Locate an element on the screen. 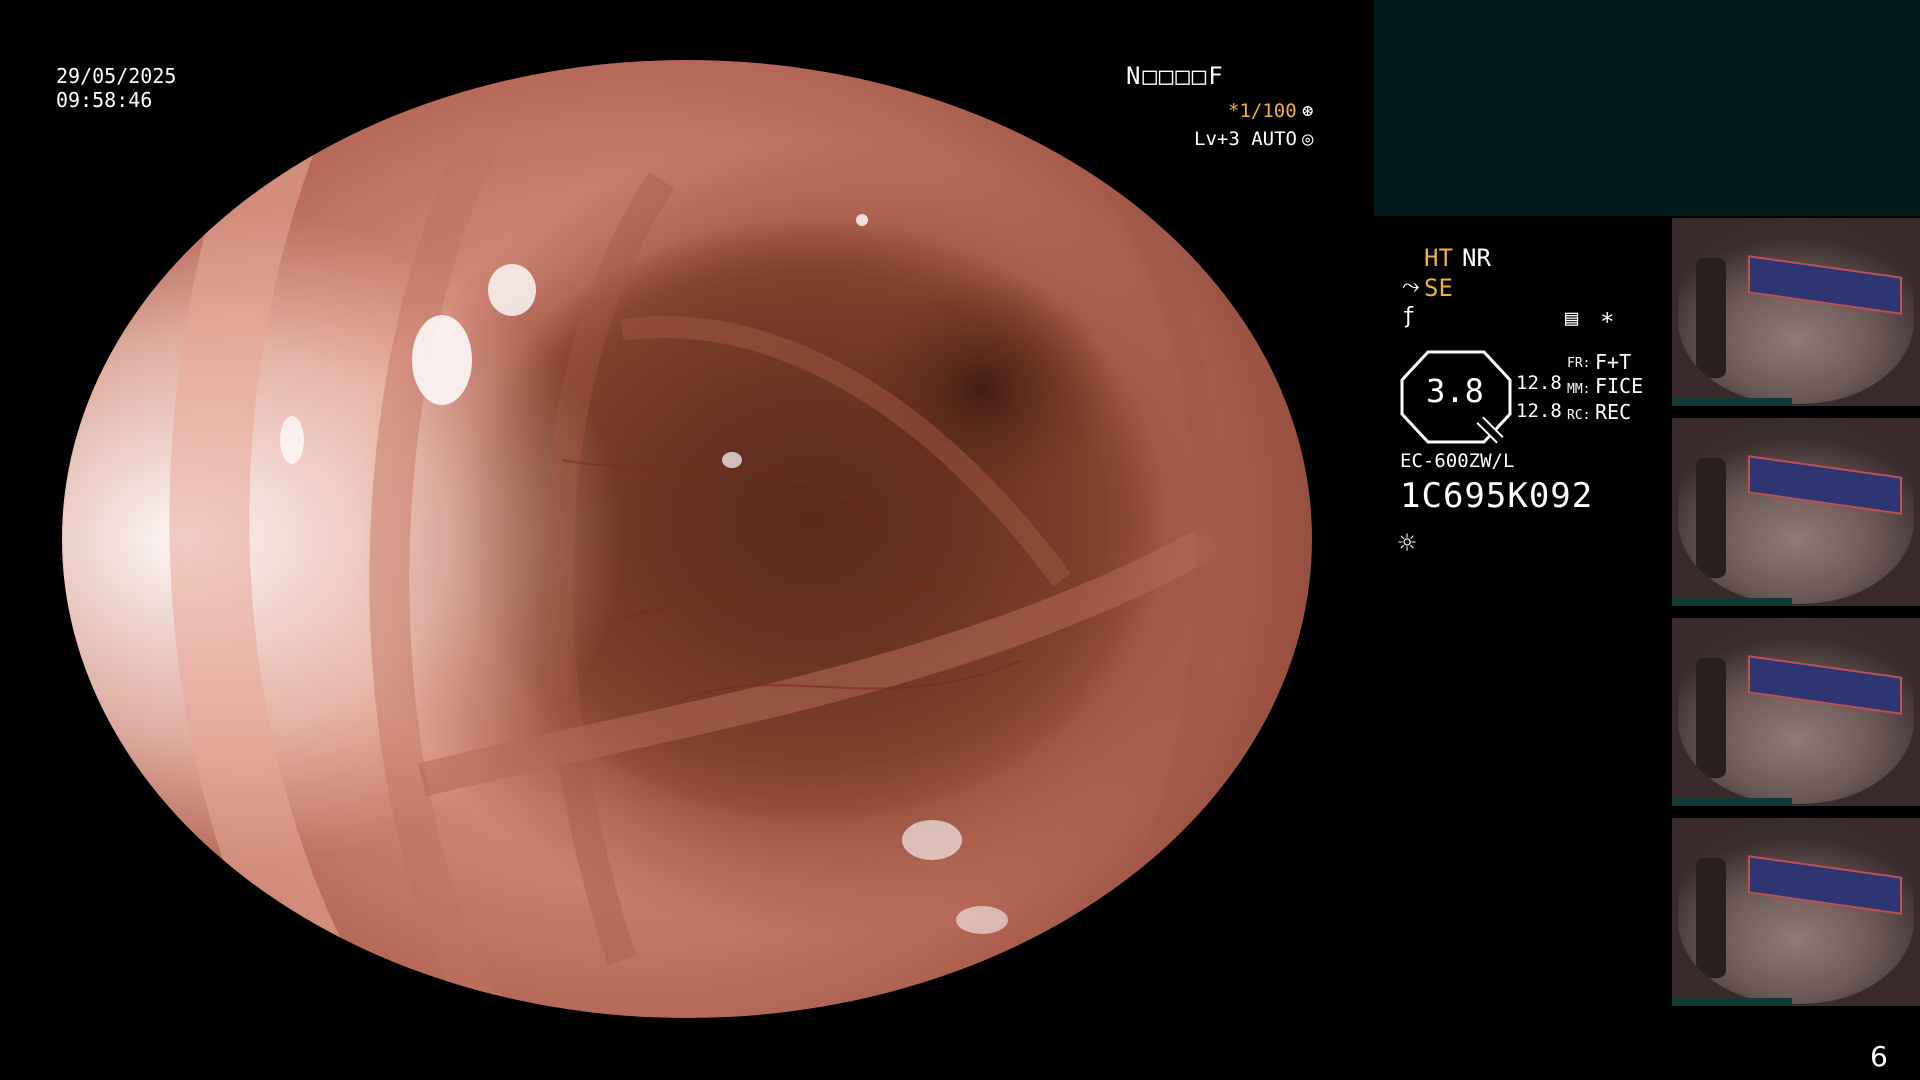 This screenshot has height=1080, width=1920. ht-indicator: HT is located at coordinates (1438, 258).